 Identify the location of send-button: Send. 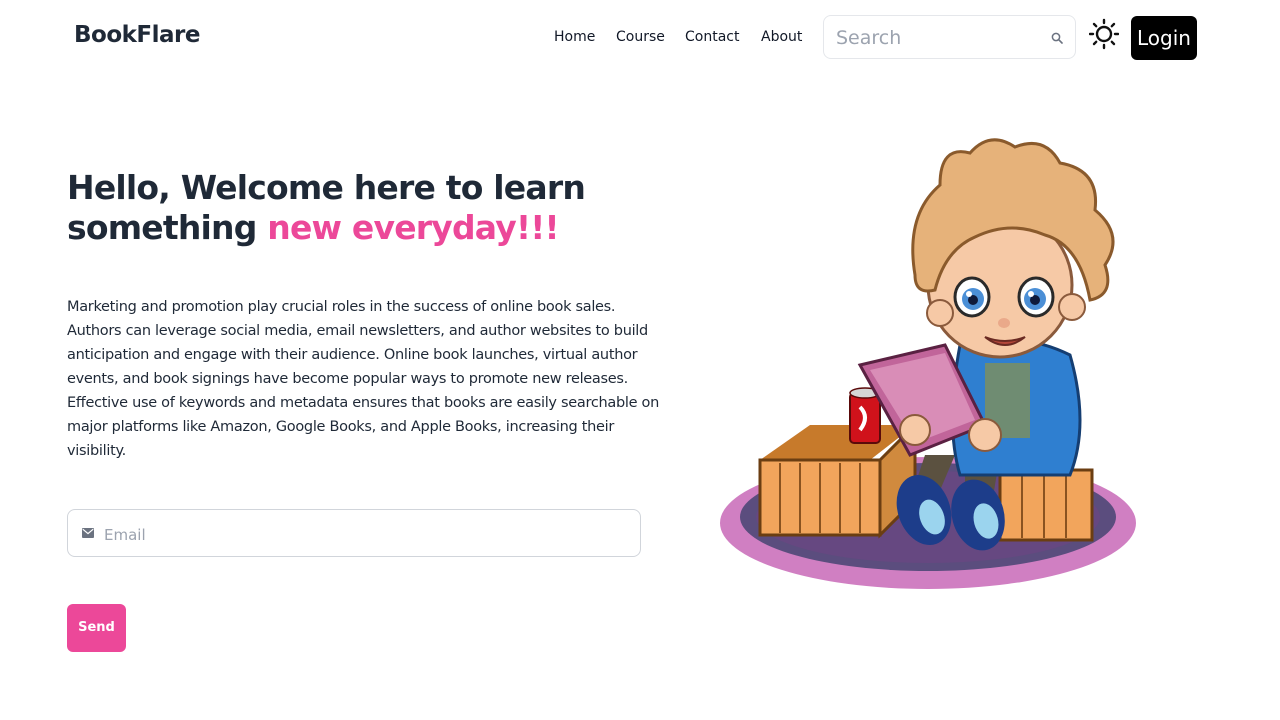
(96, 628).